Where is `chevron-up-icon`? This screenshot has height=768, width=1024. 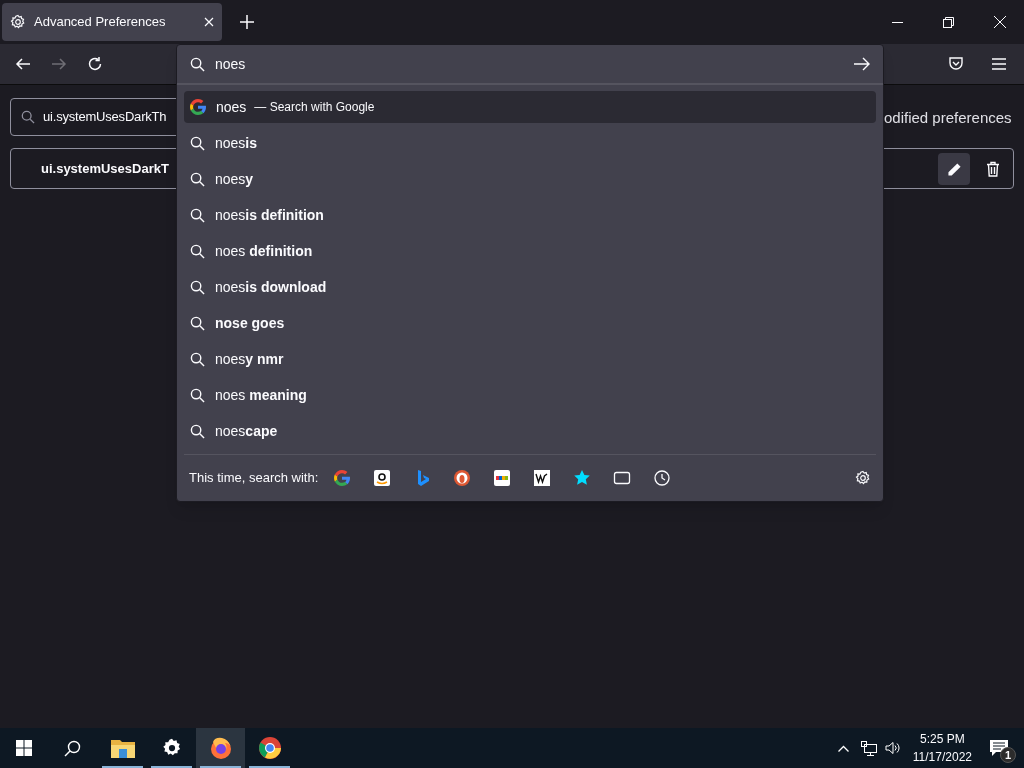
chevron-up-icon is located at coordinates (843, 748).